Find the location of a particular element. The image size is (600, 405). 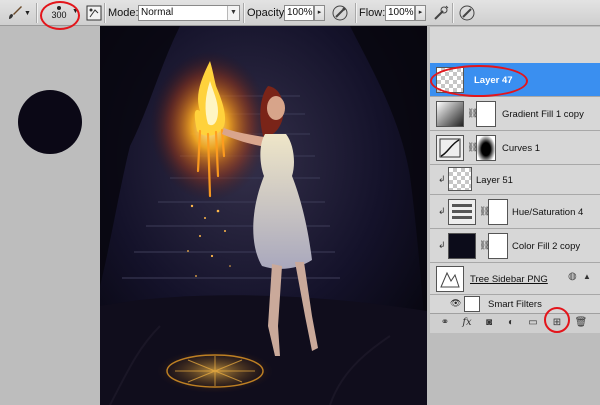

flow-input: 100% is located at coordinates (400, 13).